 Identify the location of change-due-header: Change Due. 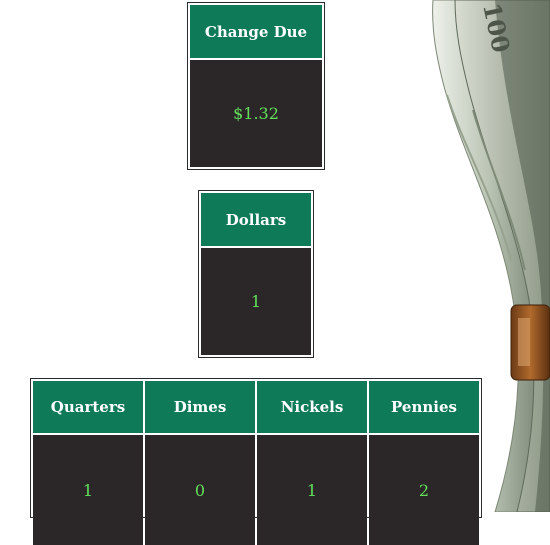
(256, 31).